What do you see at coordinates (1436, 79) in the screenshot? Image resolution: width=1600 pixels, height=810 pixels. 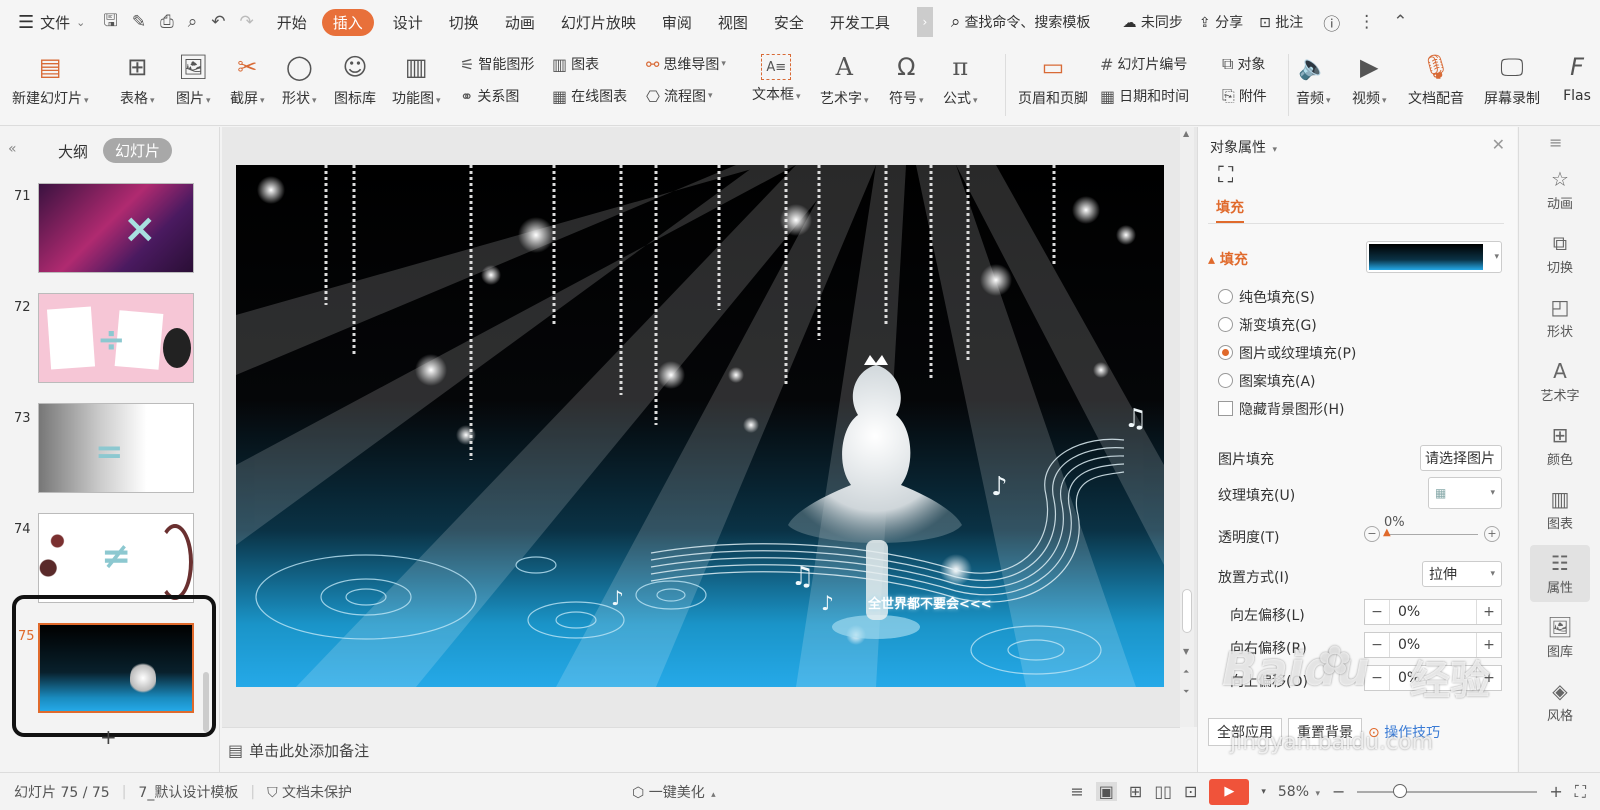 I see `dubbing-button: 🎙 文档配音` at bounding box center [1436, 79].